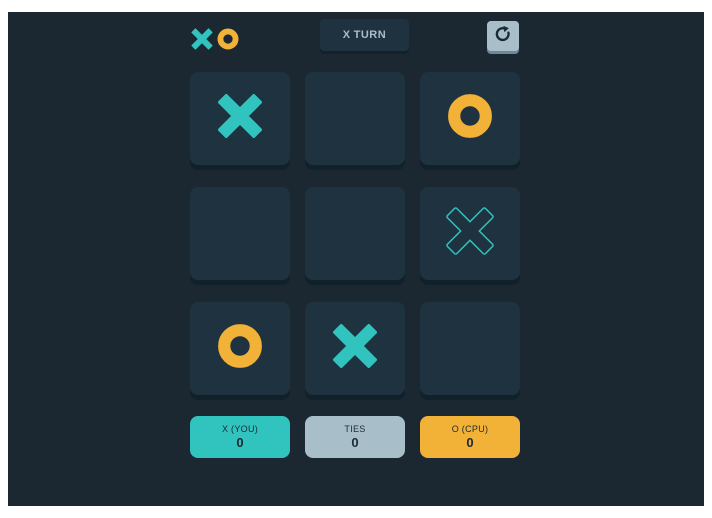 This screenshot has height=518, width=712. I want to click on score-x: X (YOU) 0, so click(240, 437).